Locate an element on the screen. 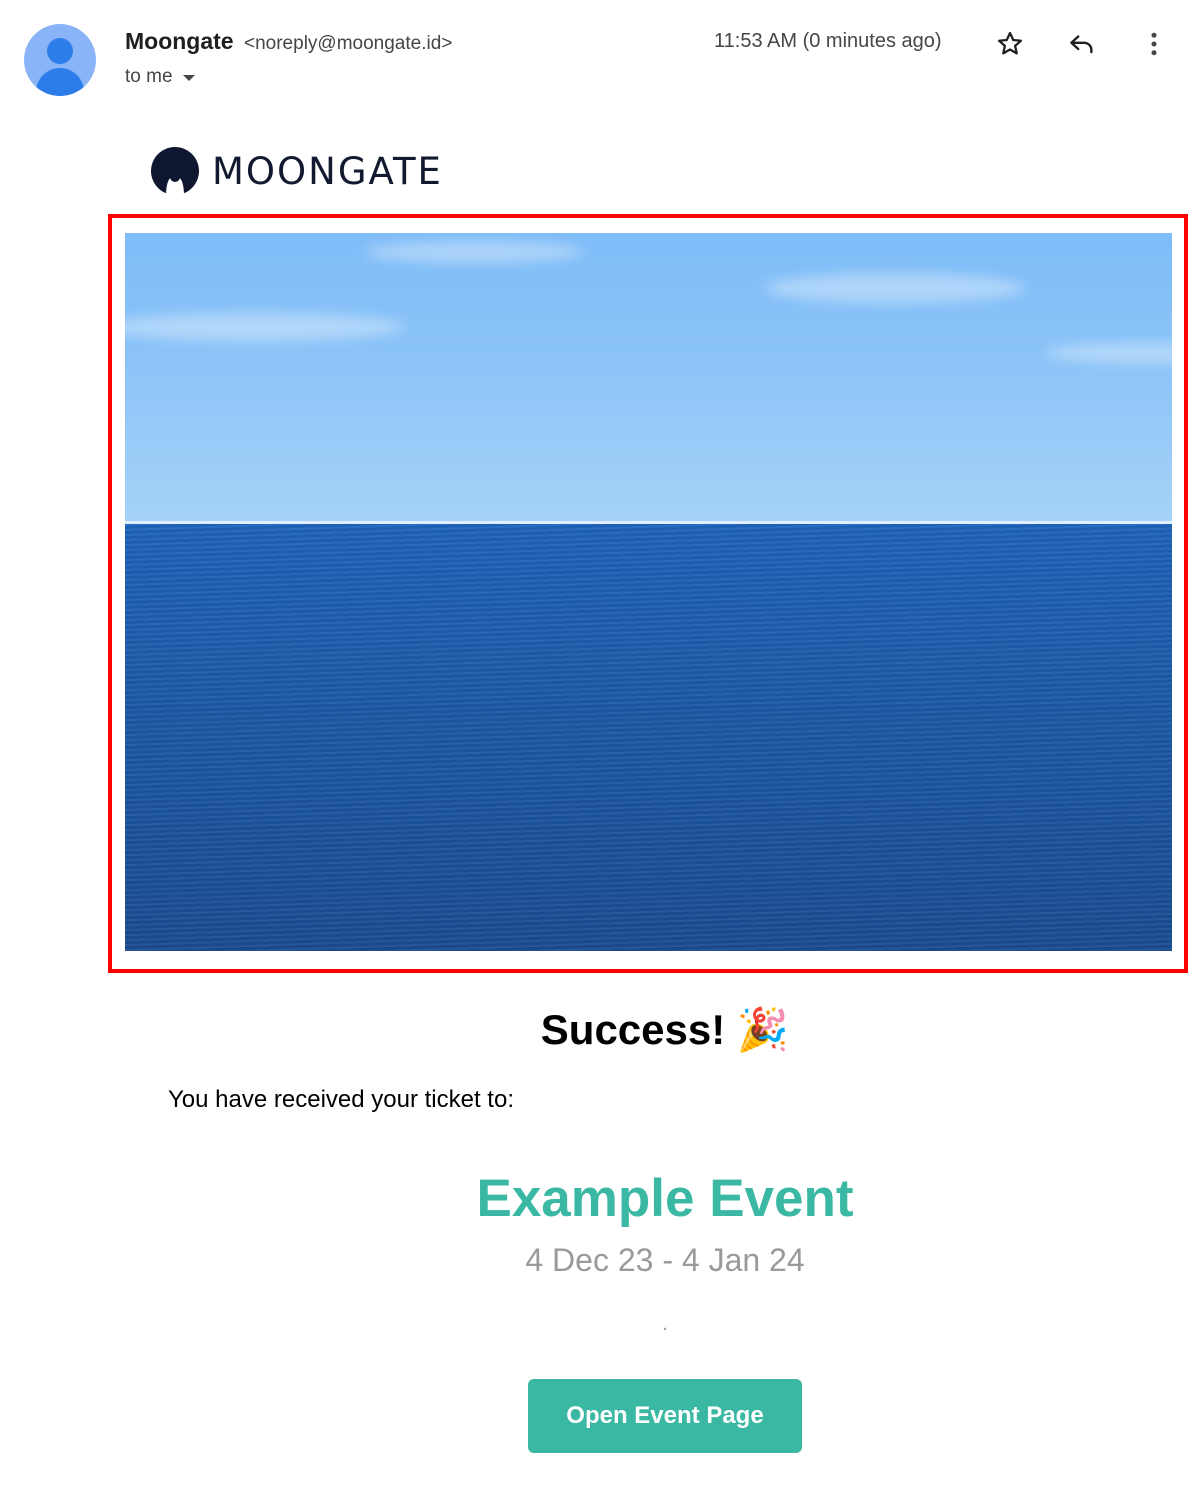 This screenshot has height=1492, width=1204. reply-button is located at coordinates (1082, 44).